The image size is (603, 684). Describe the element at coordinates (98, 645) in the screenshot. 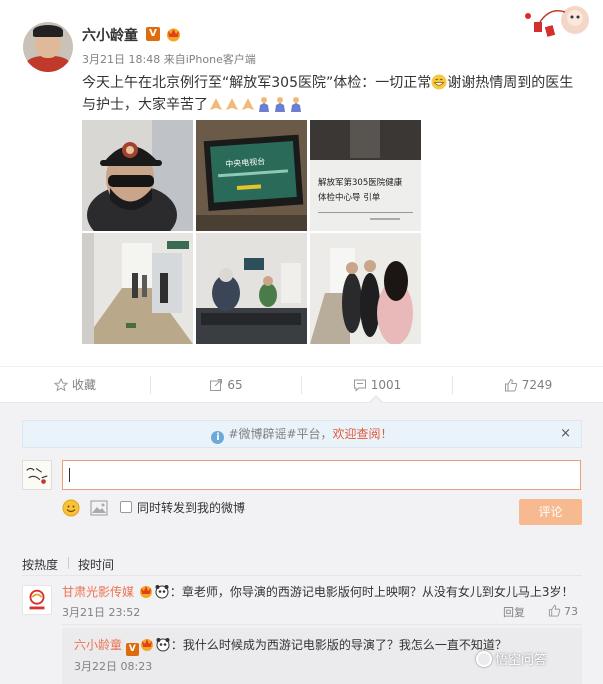

I see `reply-author: 六小龄童` at that location.